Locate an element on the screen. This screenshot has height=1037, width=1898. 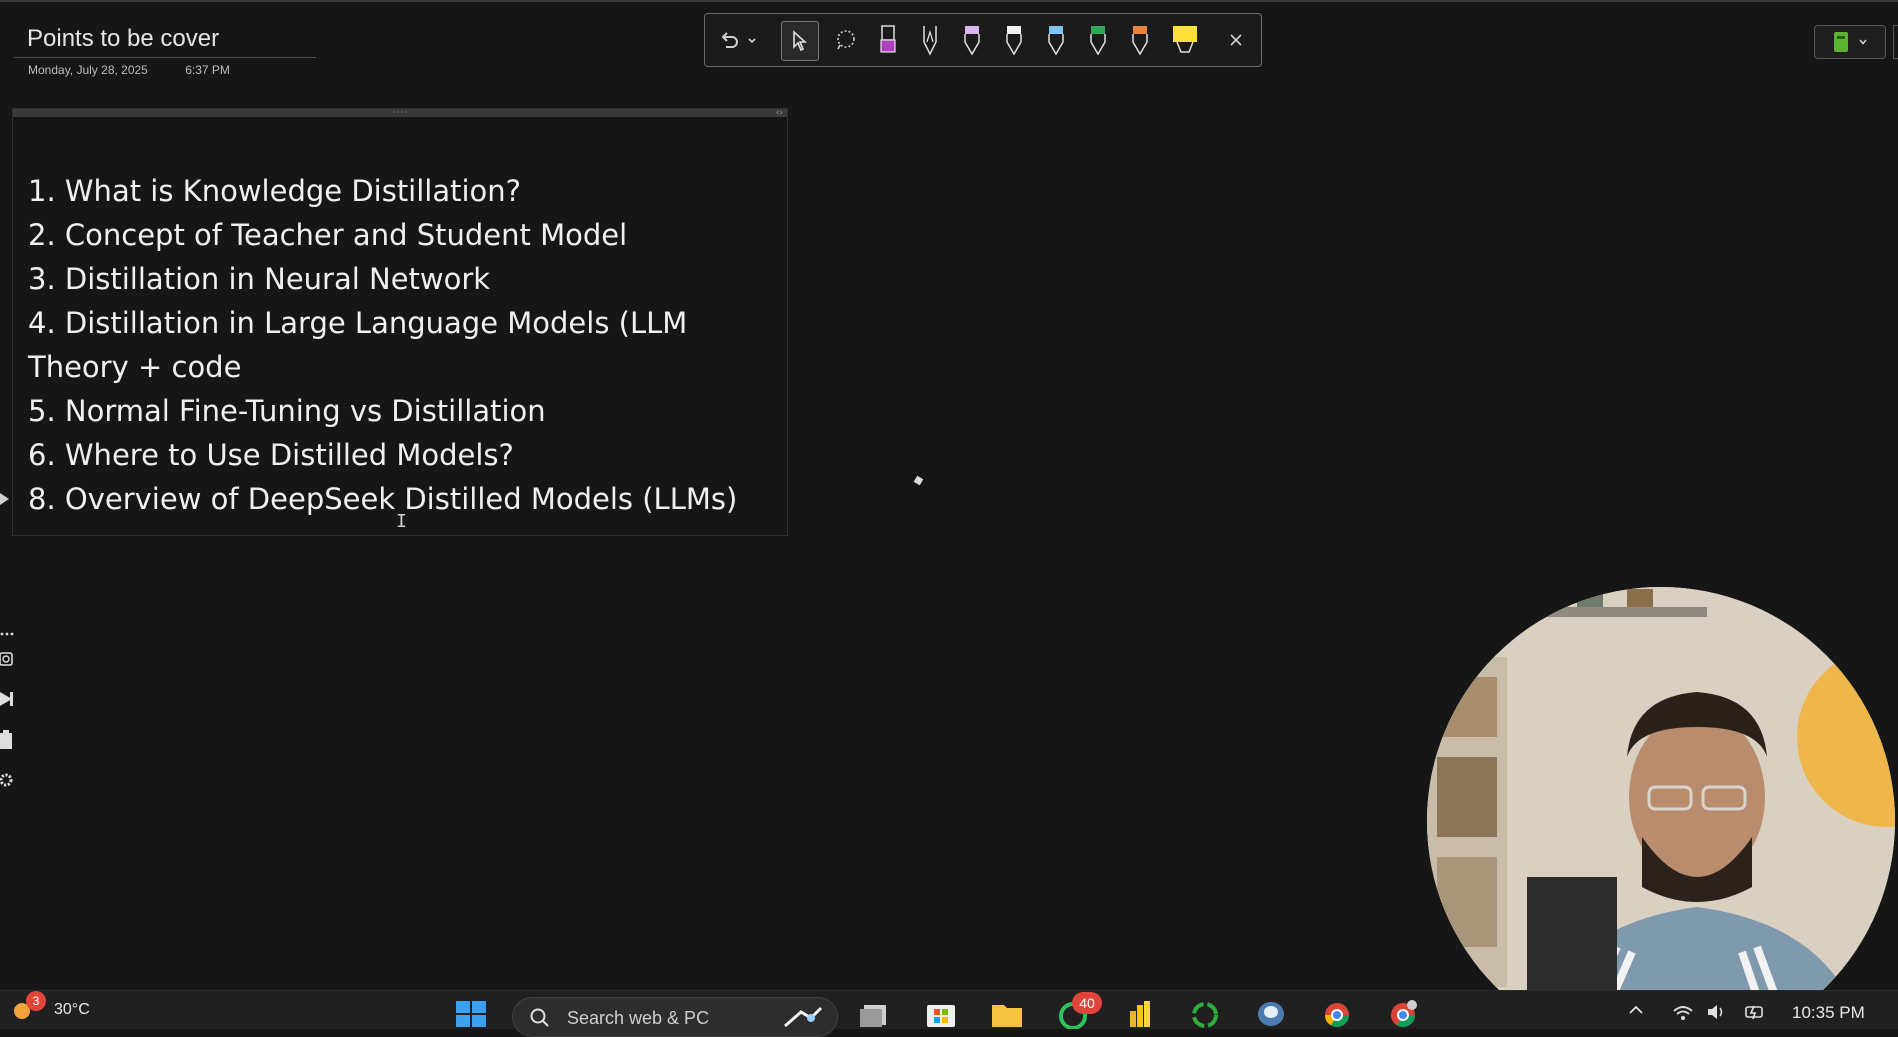
webcam-overlay is located at coordinates (1661, 788).